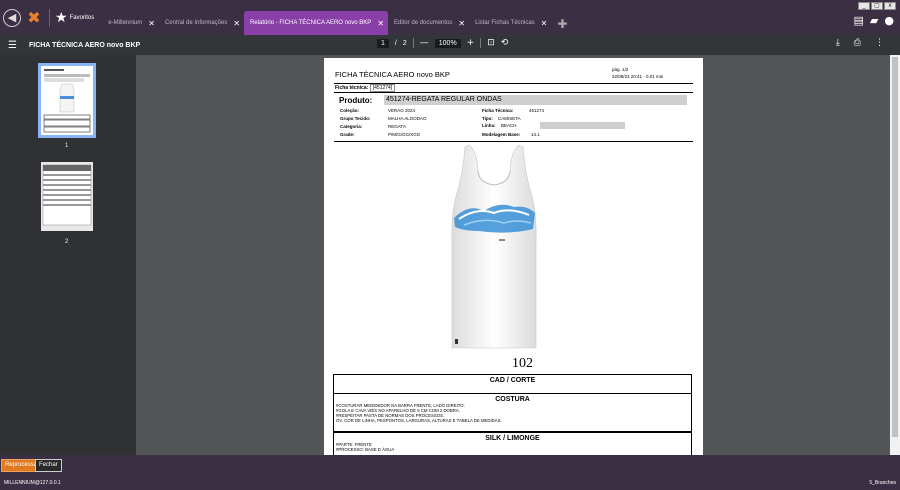  Describe the element at coordinates (489, 125) in the screenshot. I see `linha-label: Linha:` at that location.